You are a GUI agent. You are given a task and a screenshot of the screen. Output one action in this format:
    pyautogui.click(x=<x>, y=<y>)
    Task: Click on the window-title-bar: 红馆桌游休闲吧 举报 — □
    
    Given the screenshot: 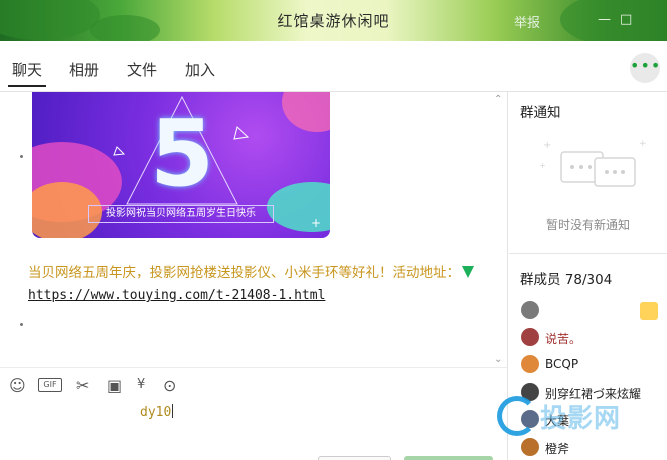 What is the action you would take?
    pyautogui.click(x=333, y=20)
    